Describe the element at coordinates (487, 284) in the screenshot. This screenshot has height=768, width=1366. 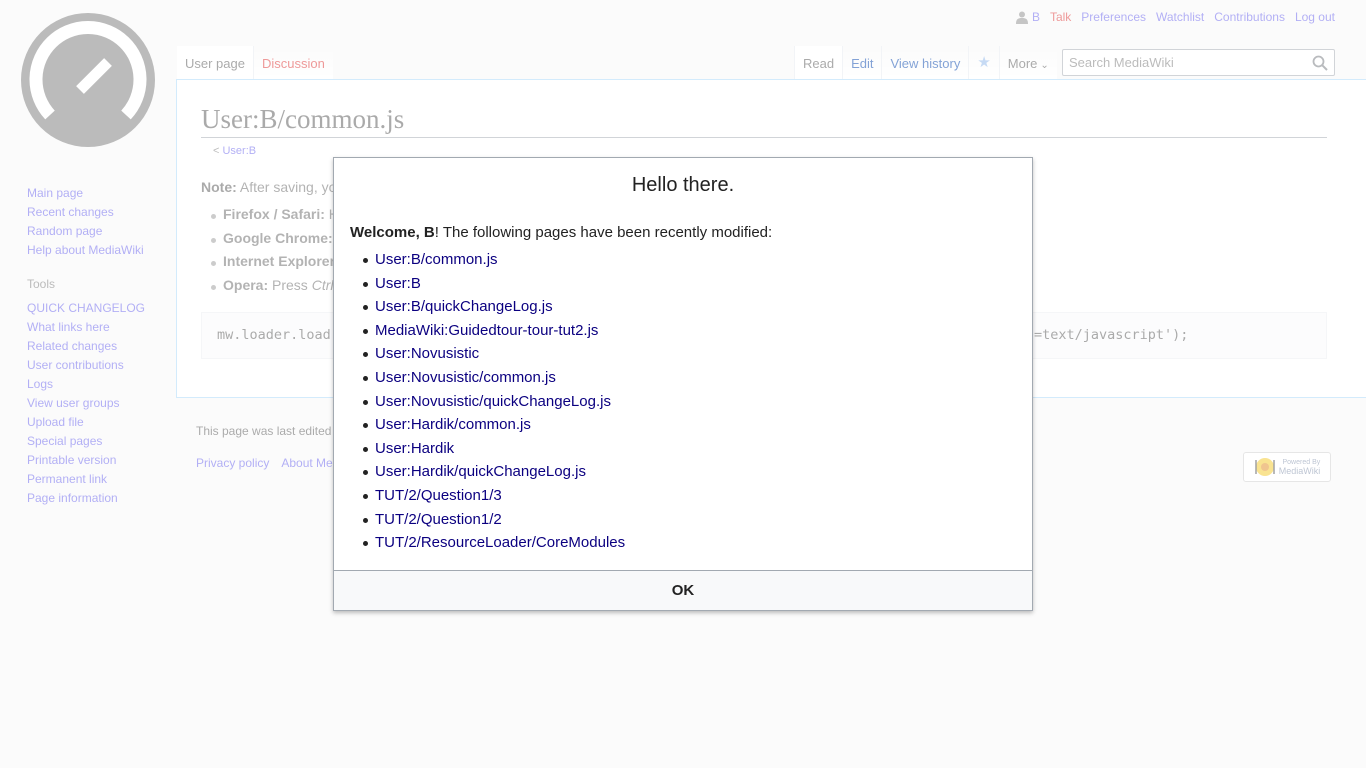
I see `list-item: User:B` at that location.